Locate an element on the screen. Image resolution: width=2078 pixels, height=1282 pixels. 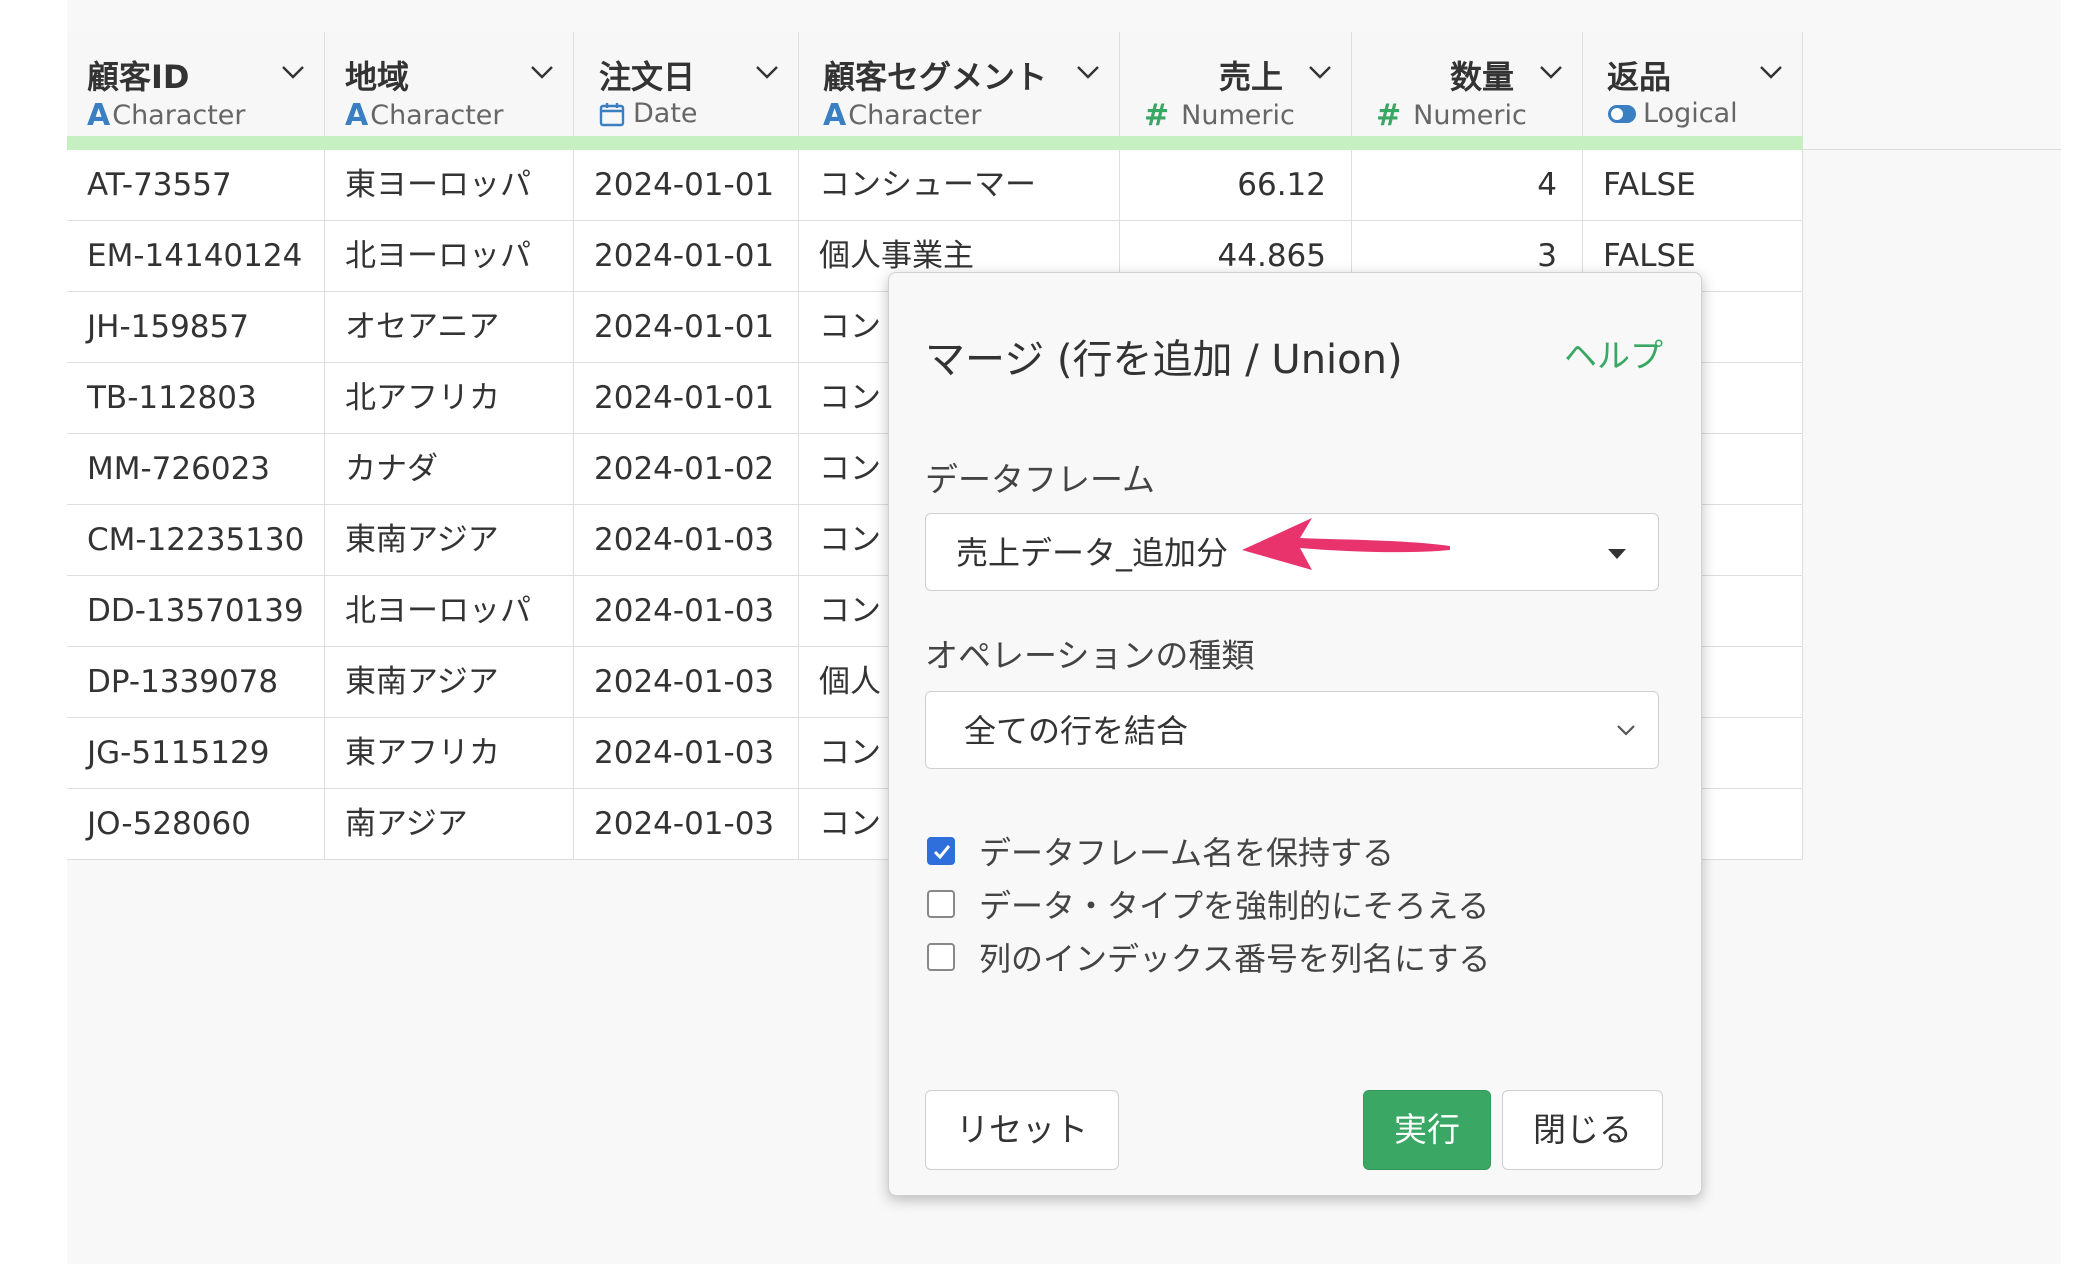
column-type-label: Date is located at coordinates (665, 113).